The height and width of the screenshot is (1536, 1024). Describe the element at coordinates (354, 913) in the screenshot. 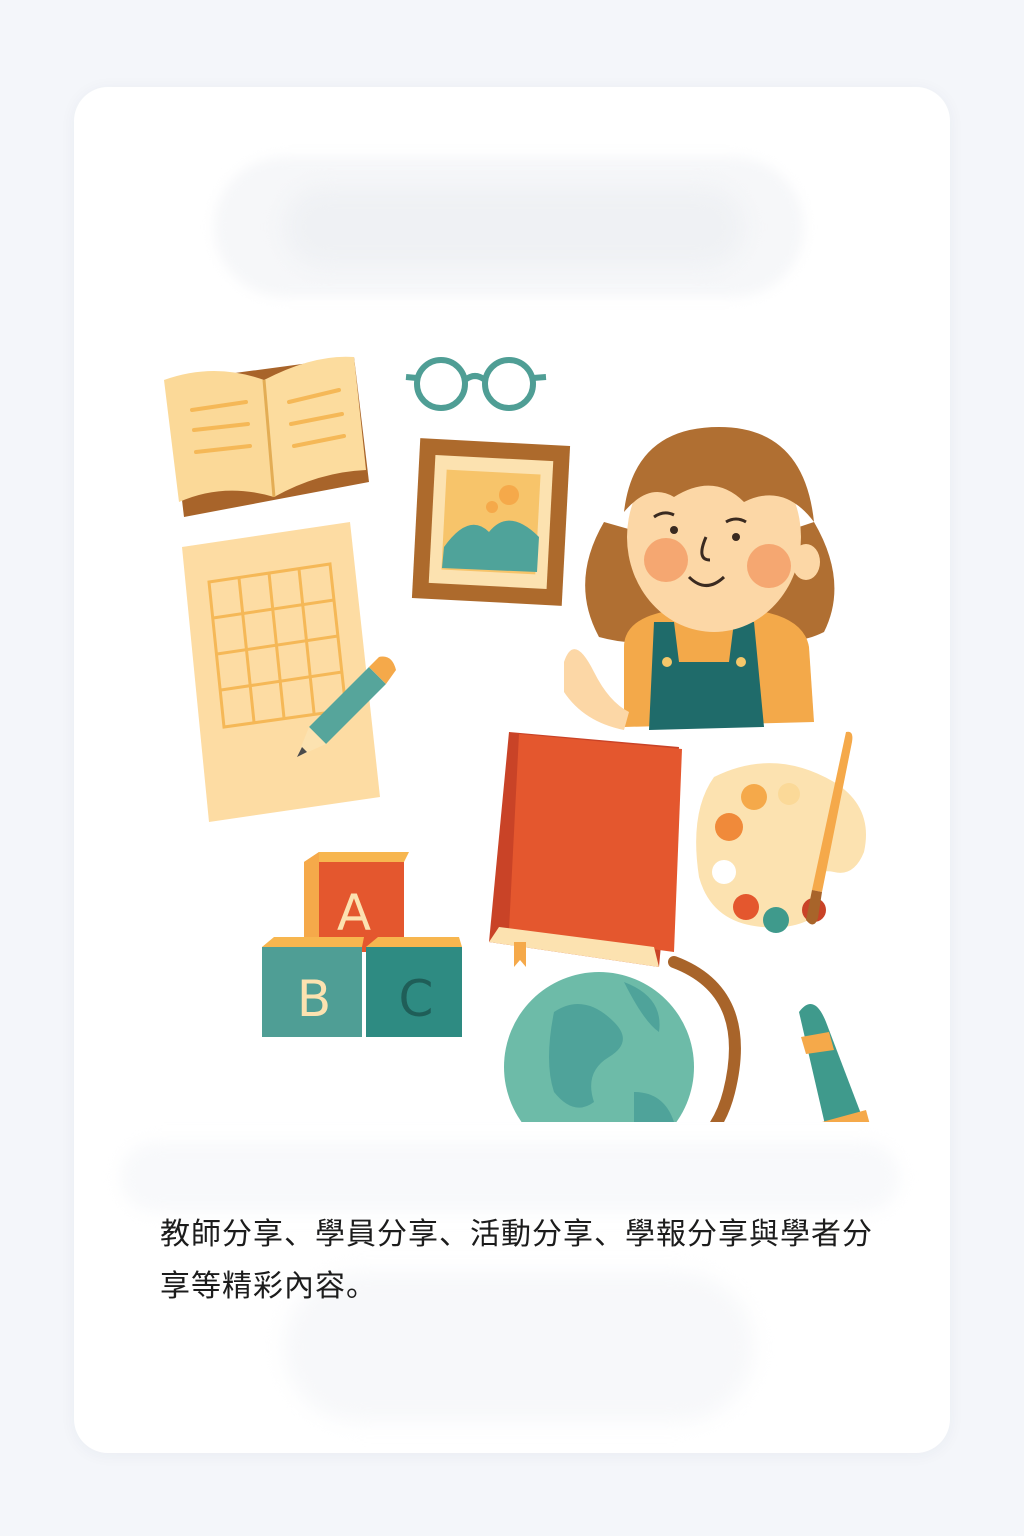

I see `block-a-label: A` at that location.